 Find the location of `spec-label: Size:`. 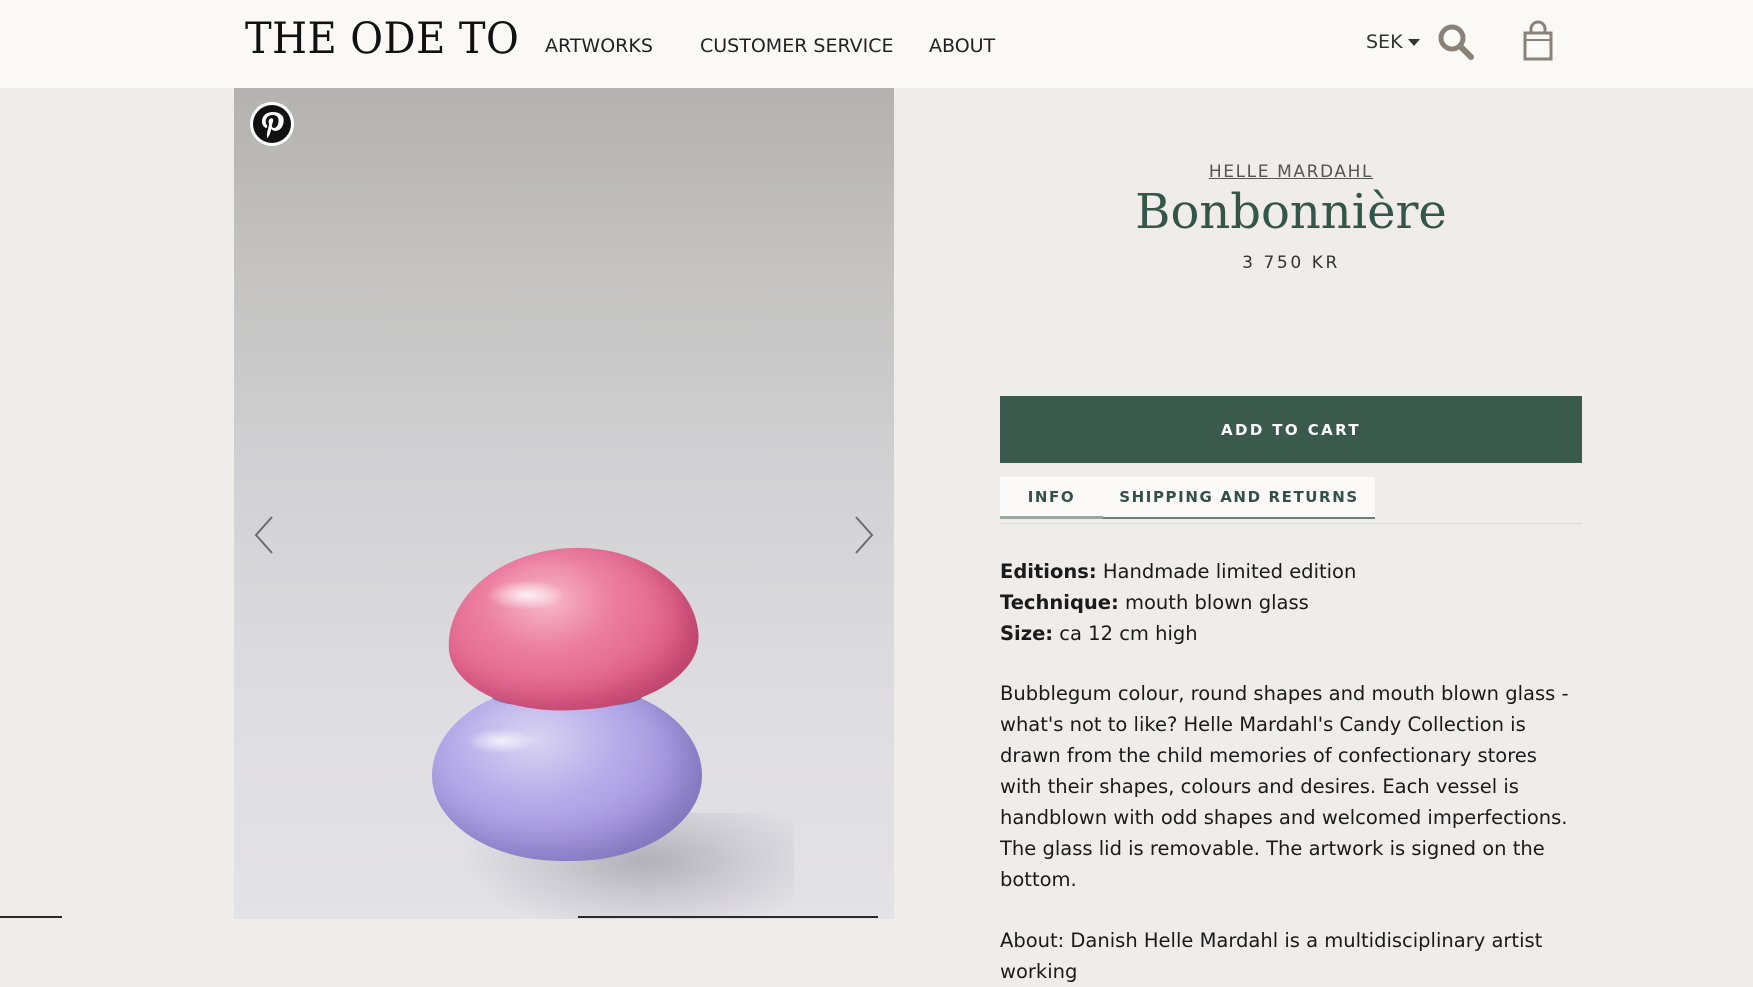

spec-label: Size: is located at coordinates (1027, 633).